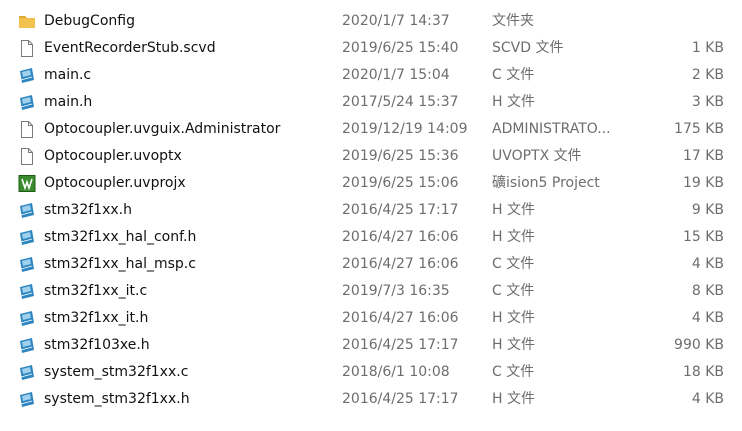  Describe the element at coordinates (513, 21) in the screenshot. I see `file-type: 文件夹` at that location.